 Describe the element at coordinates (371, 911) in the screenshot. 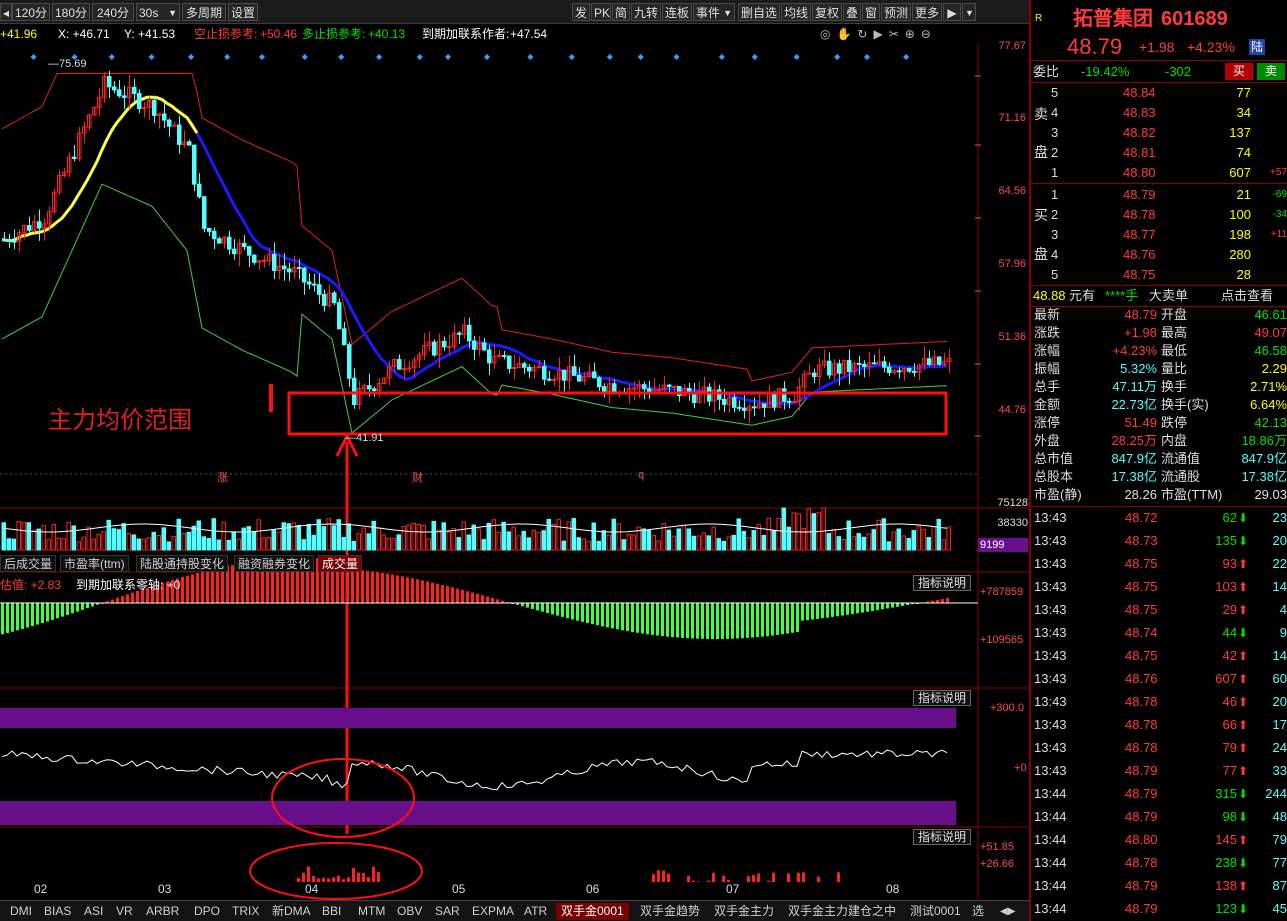

I see `tab-mtm: MTM` at that location.